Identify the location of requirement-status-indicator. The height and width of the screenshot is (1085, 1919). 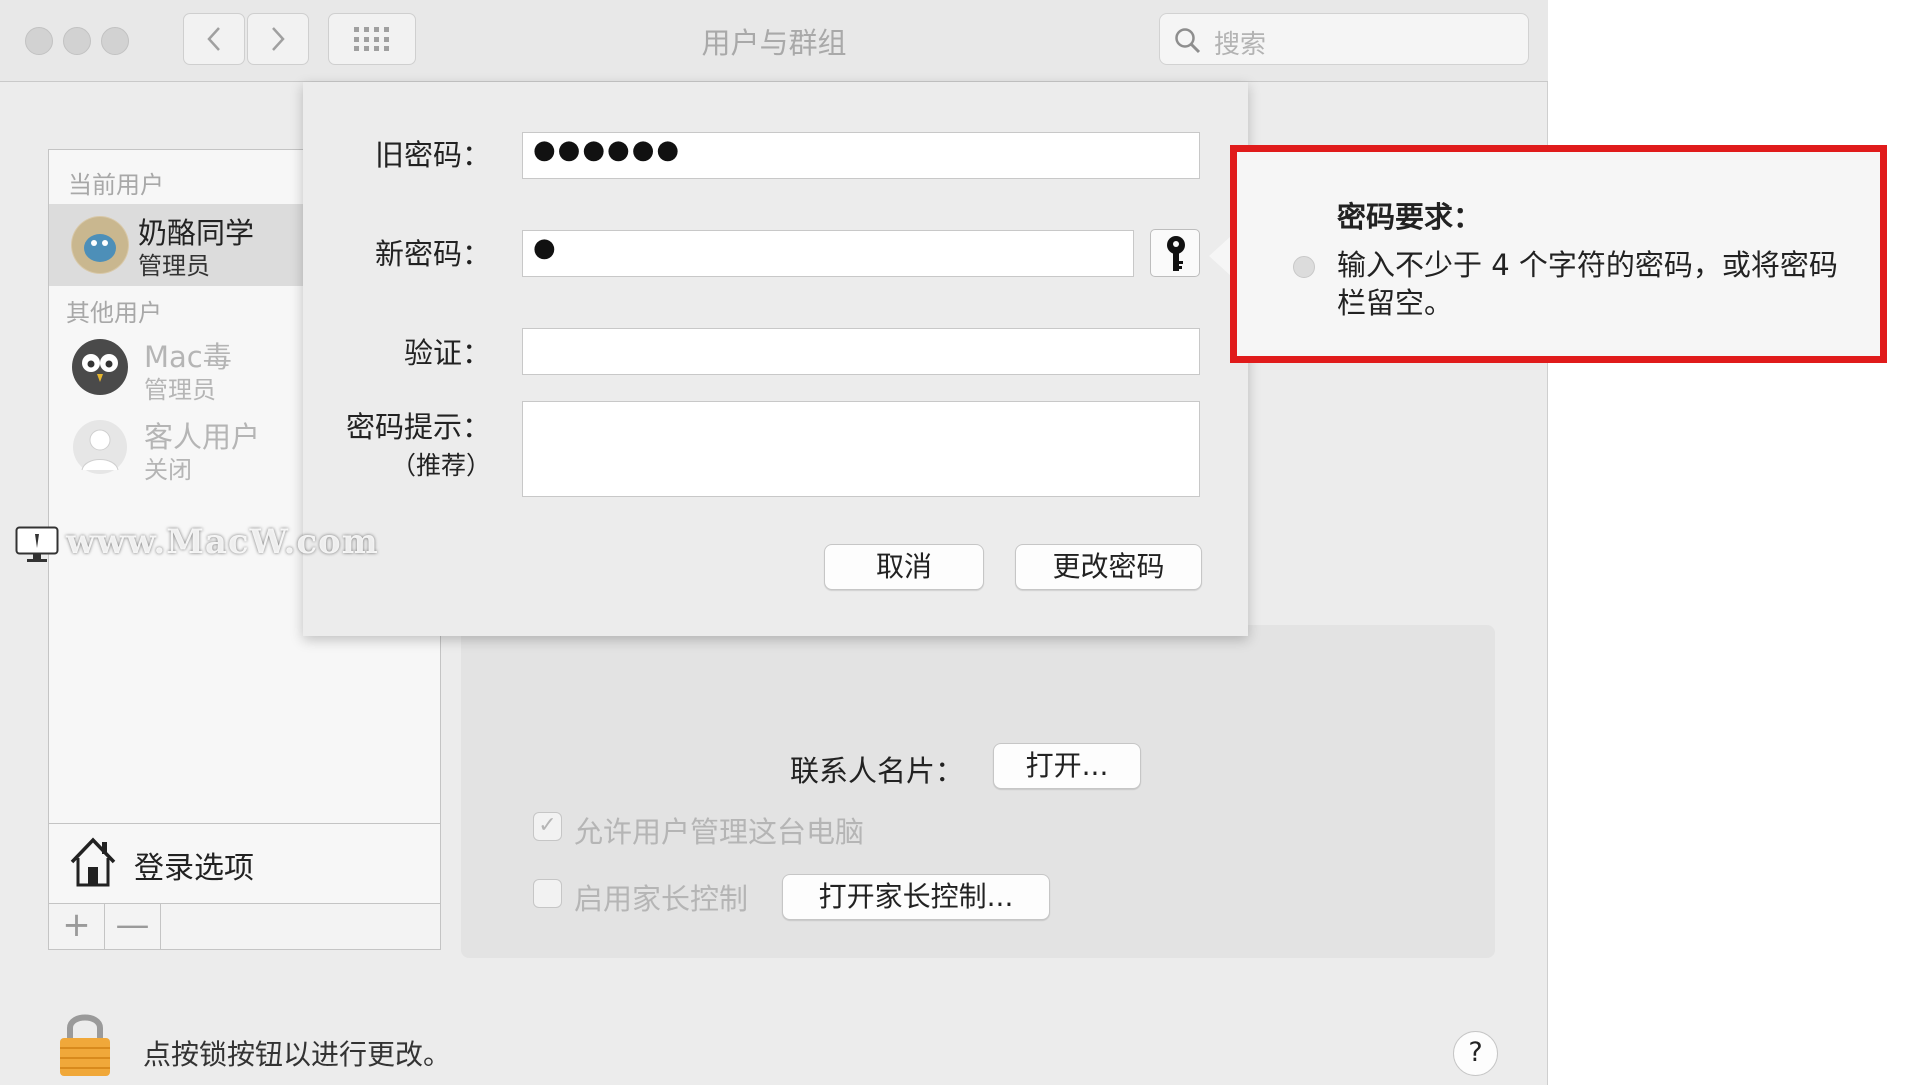
(1304, 267).